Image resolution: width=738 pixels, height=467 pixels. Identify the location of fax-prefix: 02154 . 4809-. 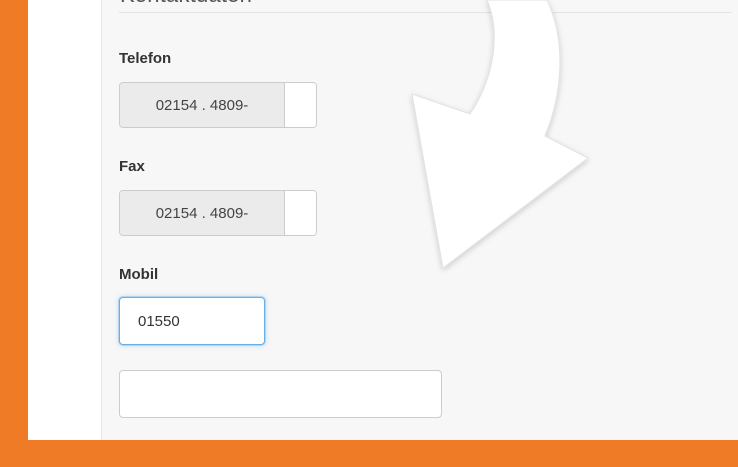
(202, 213).